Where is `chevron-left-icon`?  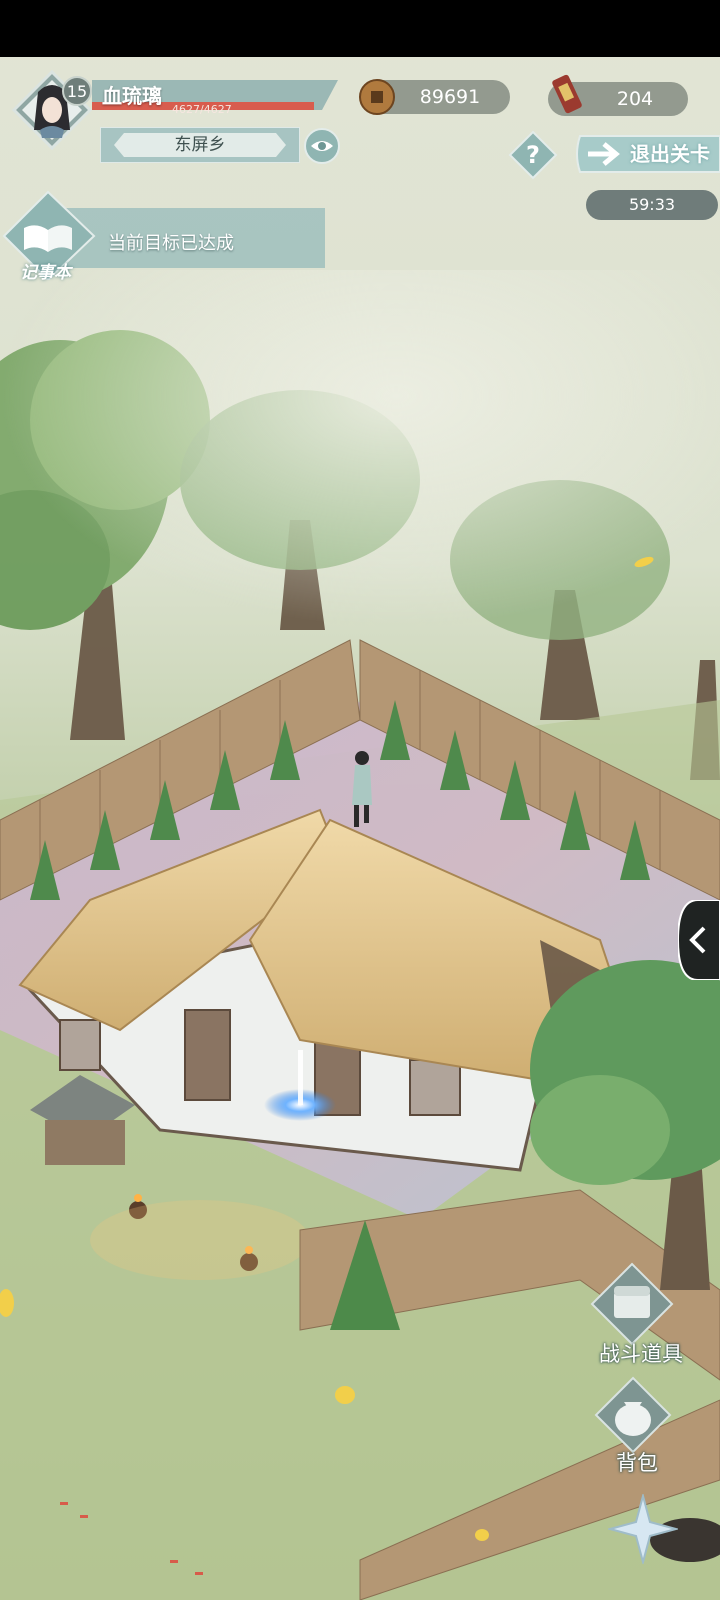
chevron-left-icon is located at coordinates (698, 940).